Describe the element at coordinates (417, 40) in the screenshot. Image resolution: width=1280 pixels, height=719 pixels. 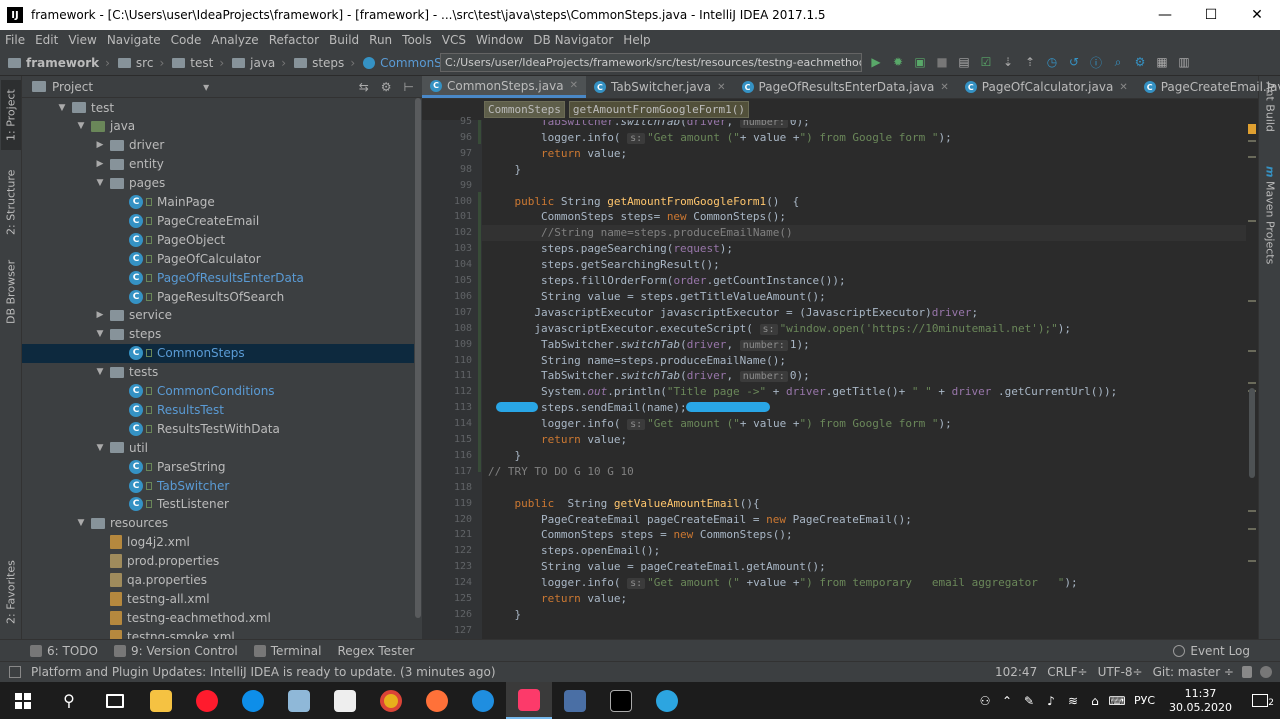
I see `menu-item-tools: Tools` at that location.